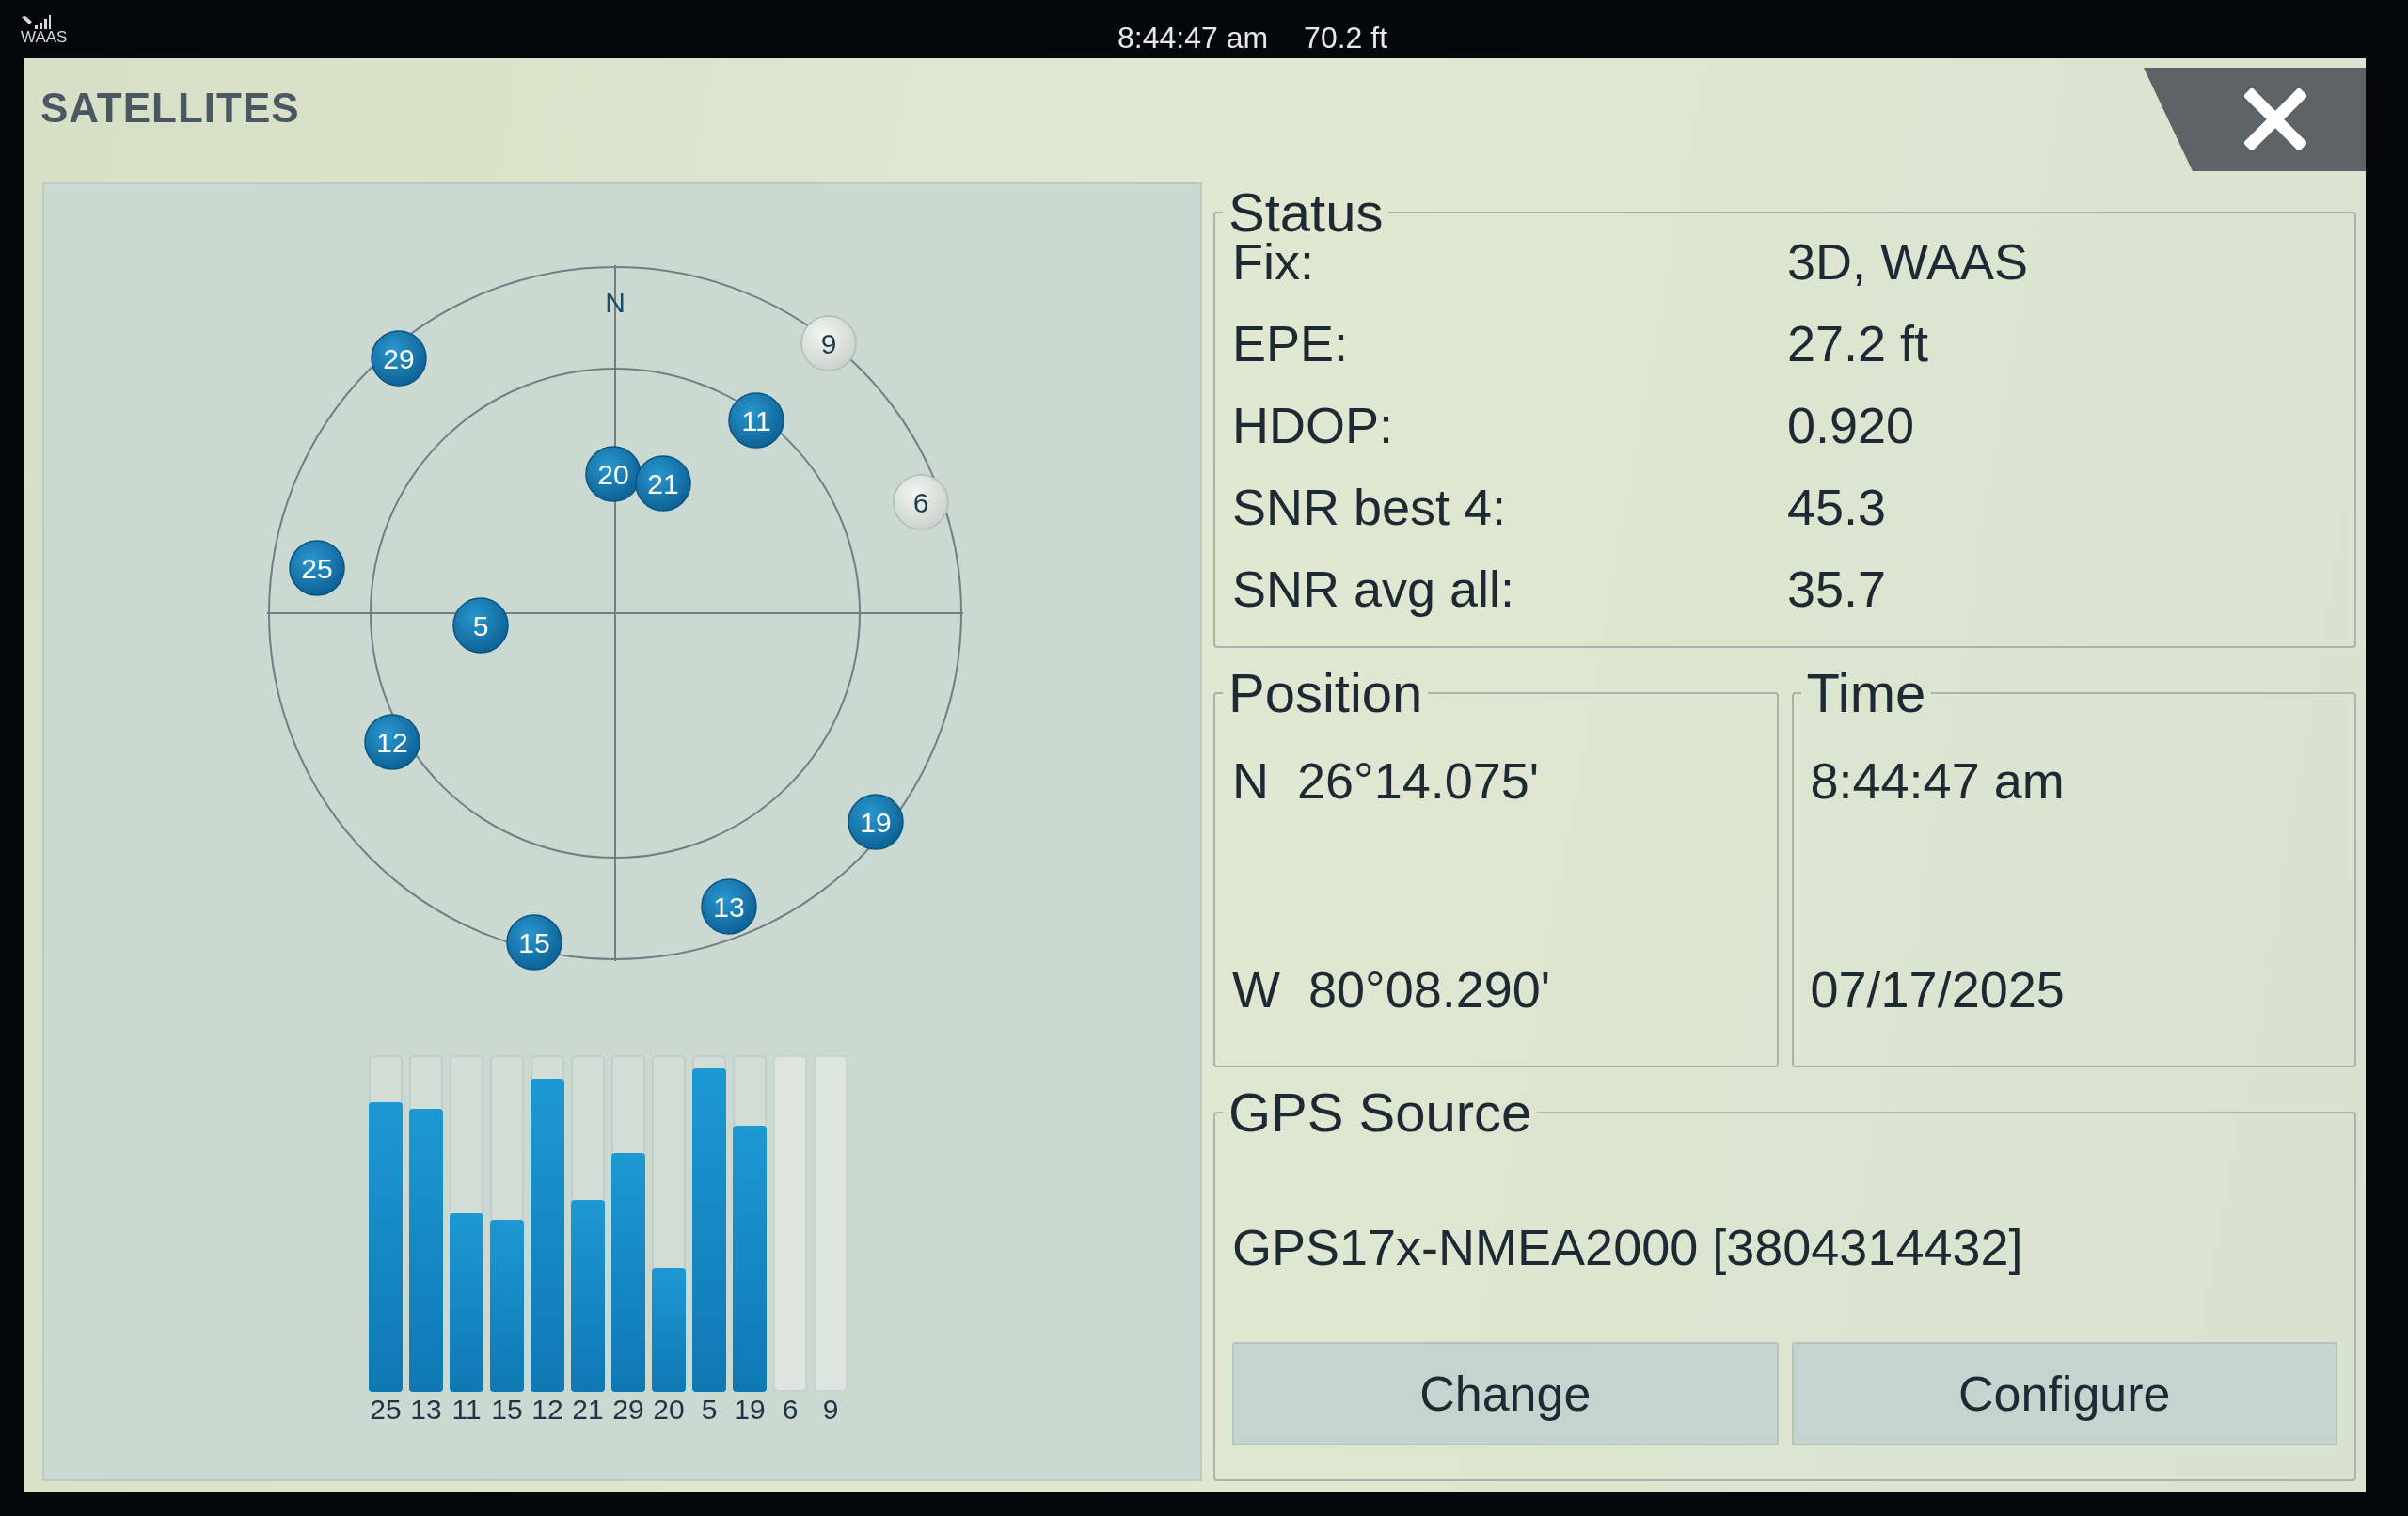  Describe the element at coordinates (829, 343) in the screenshot. I see `untracked-satellite-marker: 9` at that location.